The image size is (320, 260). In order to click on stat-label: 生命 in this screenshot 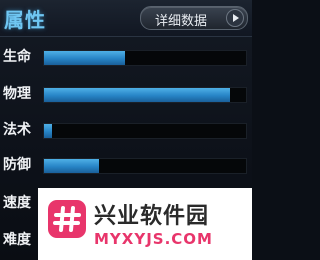, I will do `click(17, 57)`.